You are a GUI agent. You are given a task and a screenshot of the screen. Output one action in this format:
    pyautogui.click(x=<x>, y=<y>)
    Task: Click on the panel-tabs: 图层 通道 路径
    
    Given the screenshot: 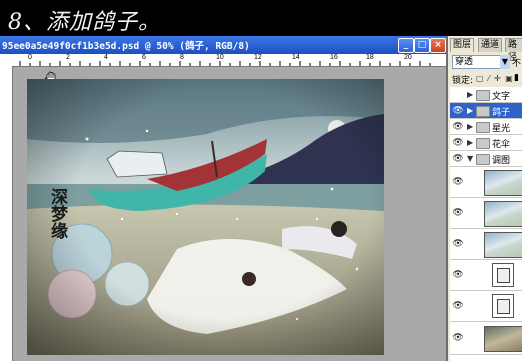 What is the action you would take?
    pyautogui.click(x=485, y=50)
    